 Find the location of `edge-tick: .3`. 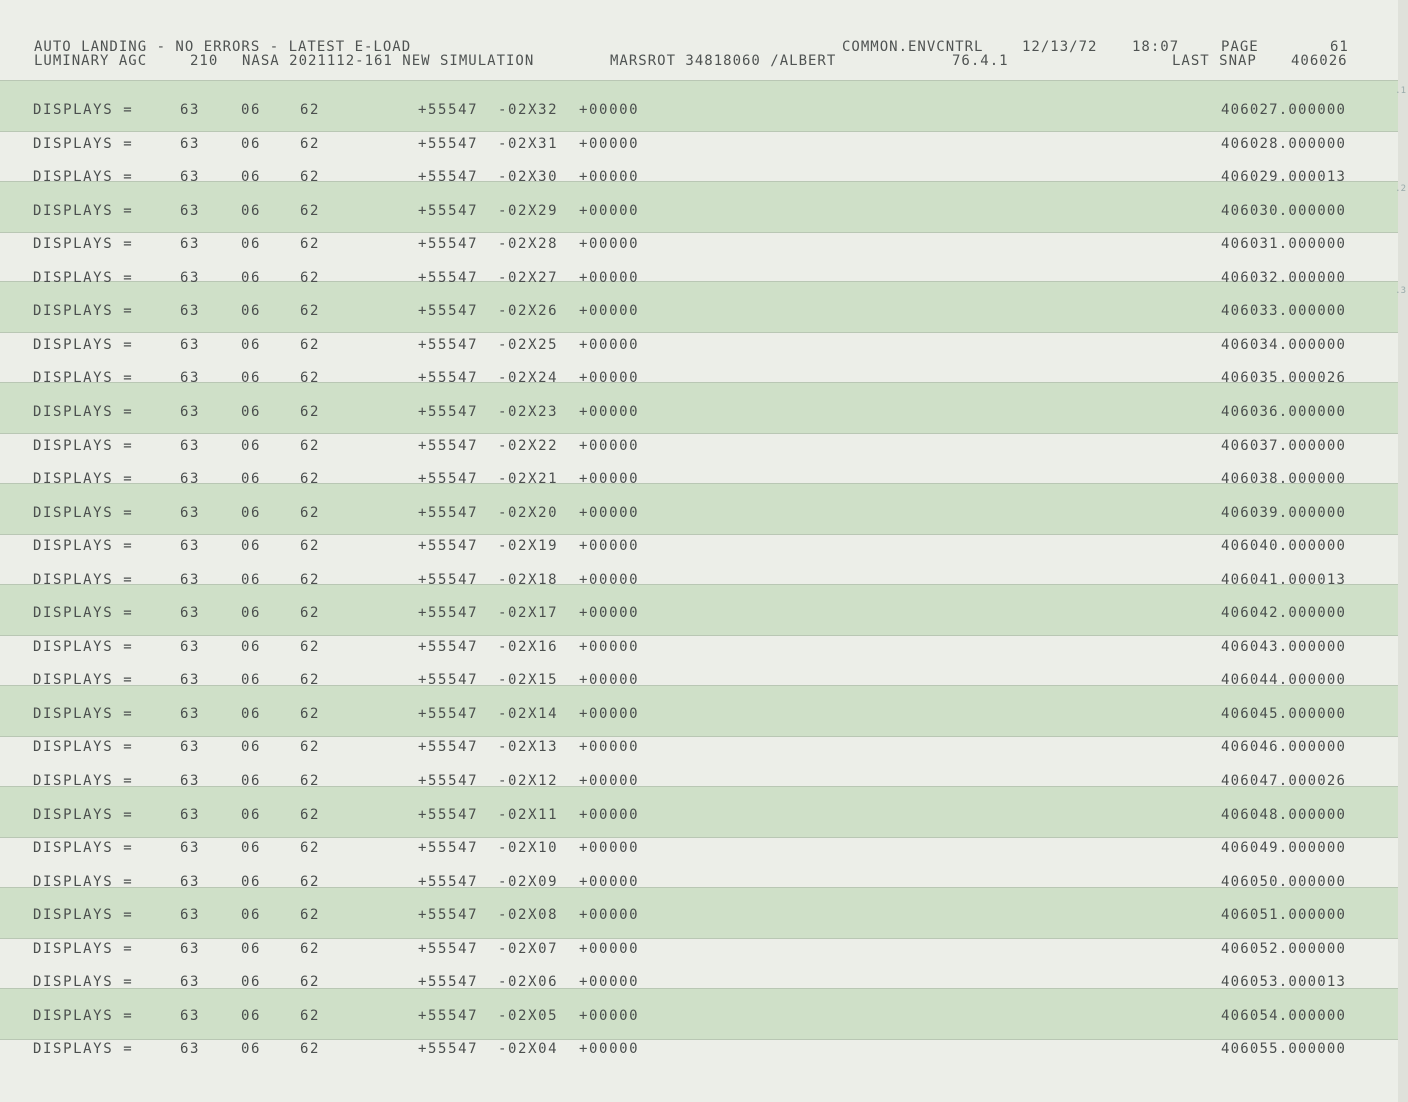

edge-tick: .3 is located at coordinates (1400, 291).